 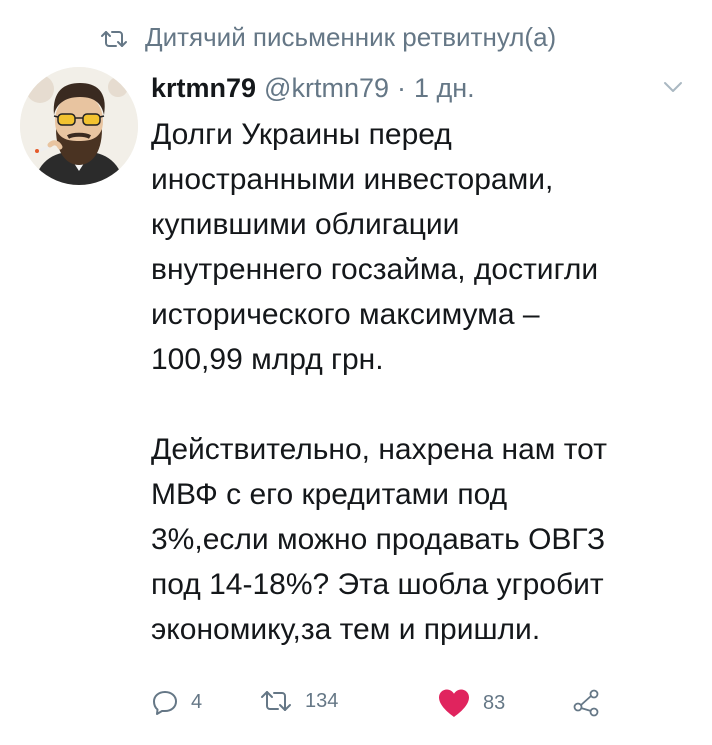 What do you see at coordinates (326, 88) in the screenshot?
I see `author-handle: @krtmn79` at bounding box center [326, 88].